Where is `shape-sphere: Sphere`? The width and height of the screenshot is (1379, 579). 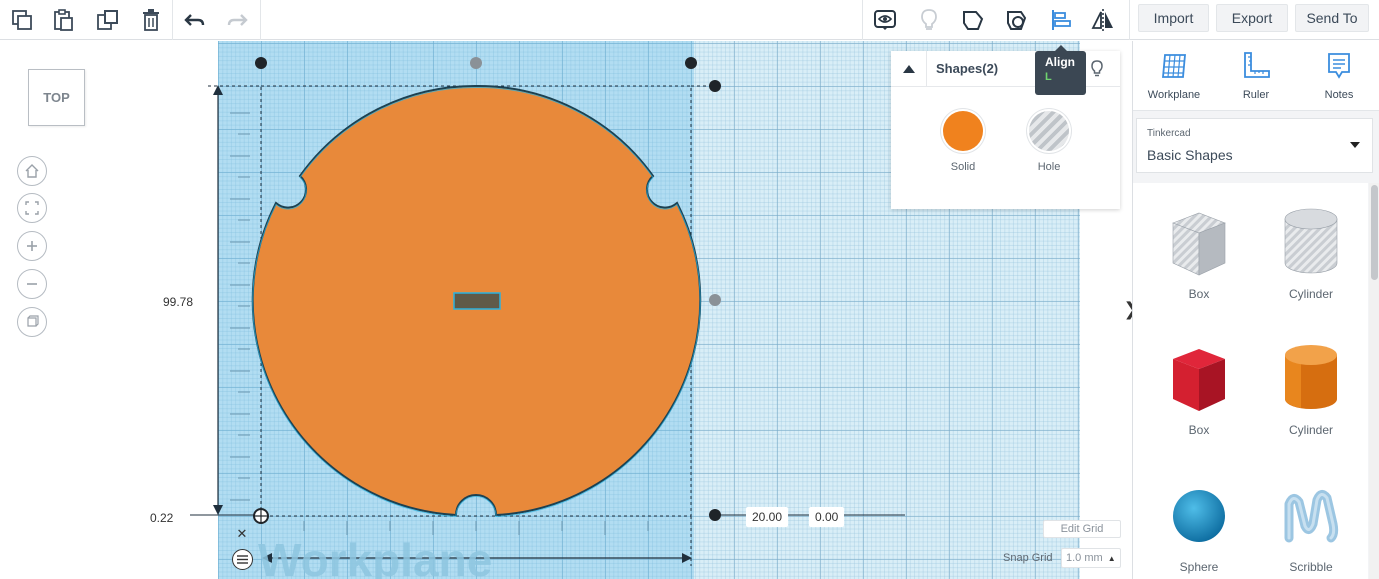 shape-sphere: Sphere is located at coordinates (1199, 527).